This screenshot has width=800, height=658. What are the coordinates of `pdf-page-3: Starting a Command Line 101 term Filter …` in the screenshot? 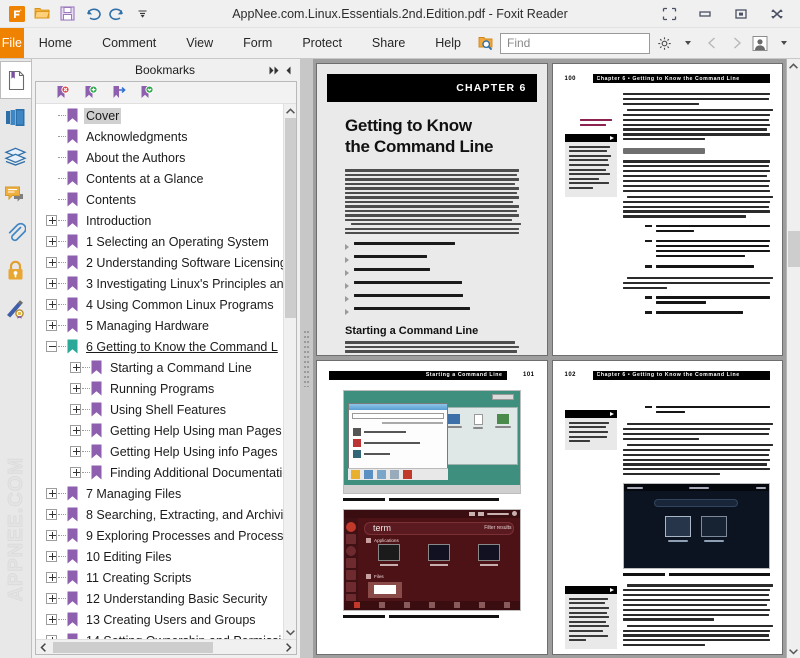 It's located at (432, 507).